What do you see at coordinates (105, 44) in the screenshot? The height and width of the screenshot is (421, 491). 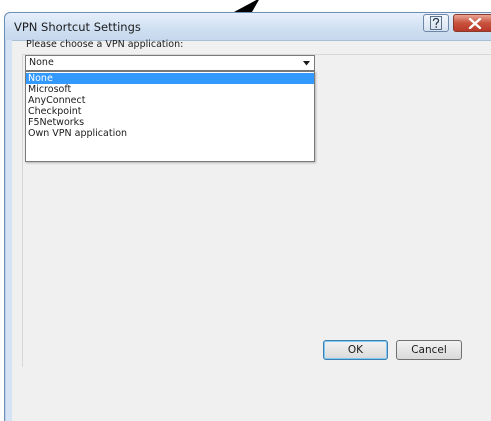 I see `vpn-prompt-label: Please choose a VPN application:` at bounding box center [105, 44].